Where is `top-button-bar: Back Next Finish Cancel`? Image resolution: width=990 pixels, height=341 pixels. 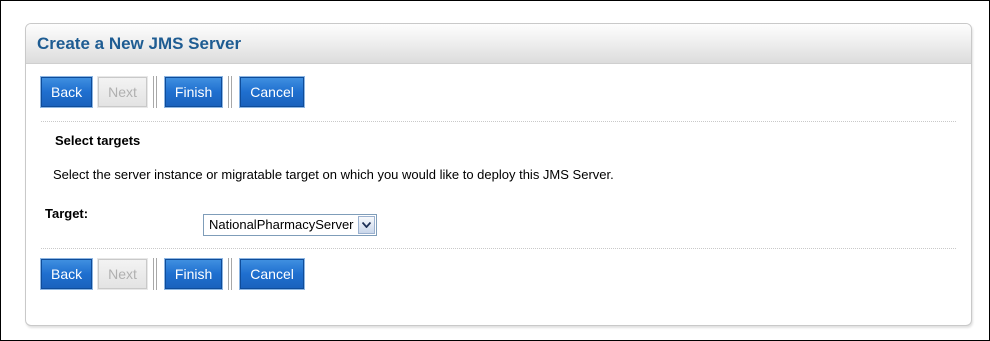 top-button-bar: Back Next Finish Cancel is located at coordinates (174, 92).